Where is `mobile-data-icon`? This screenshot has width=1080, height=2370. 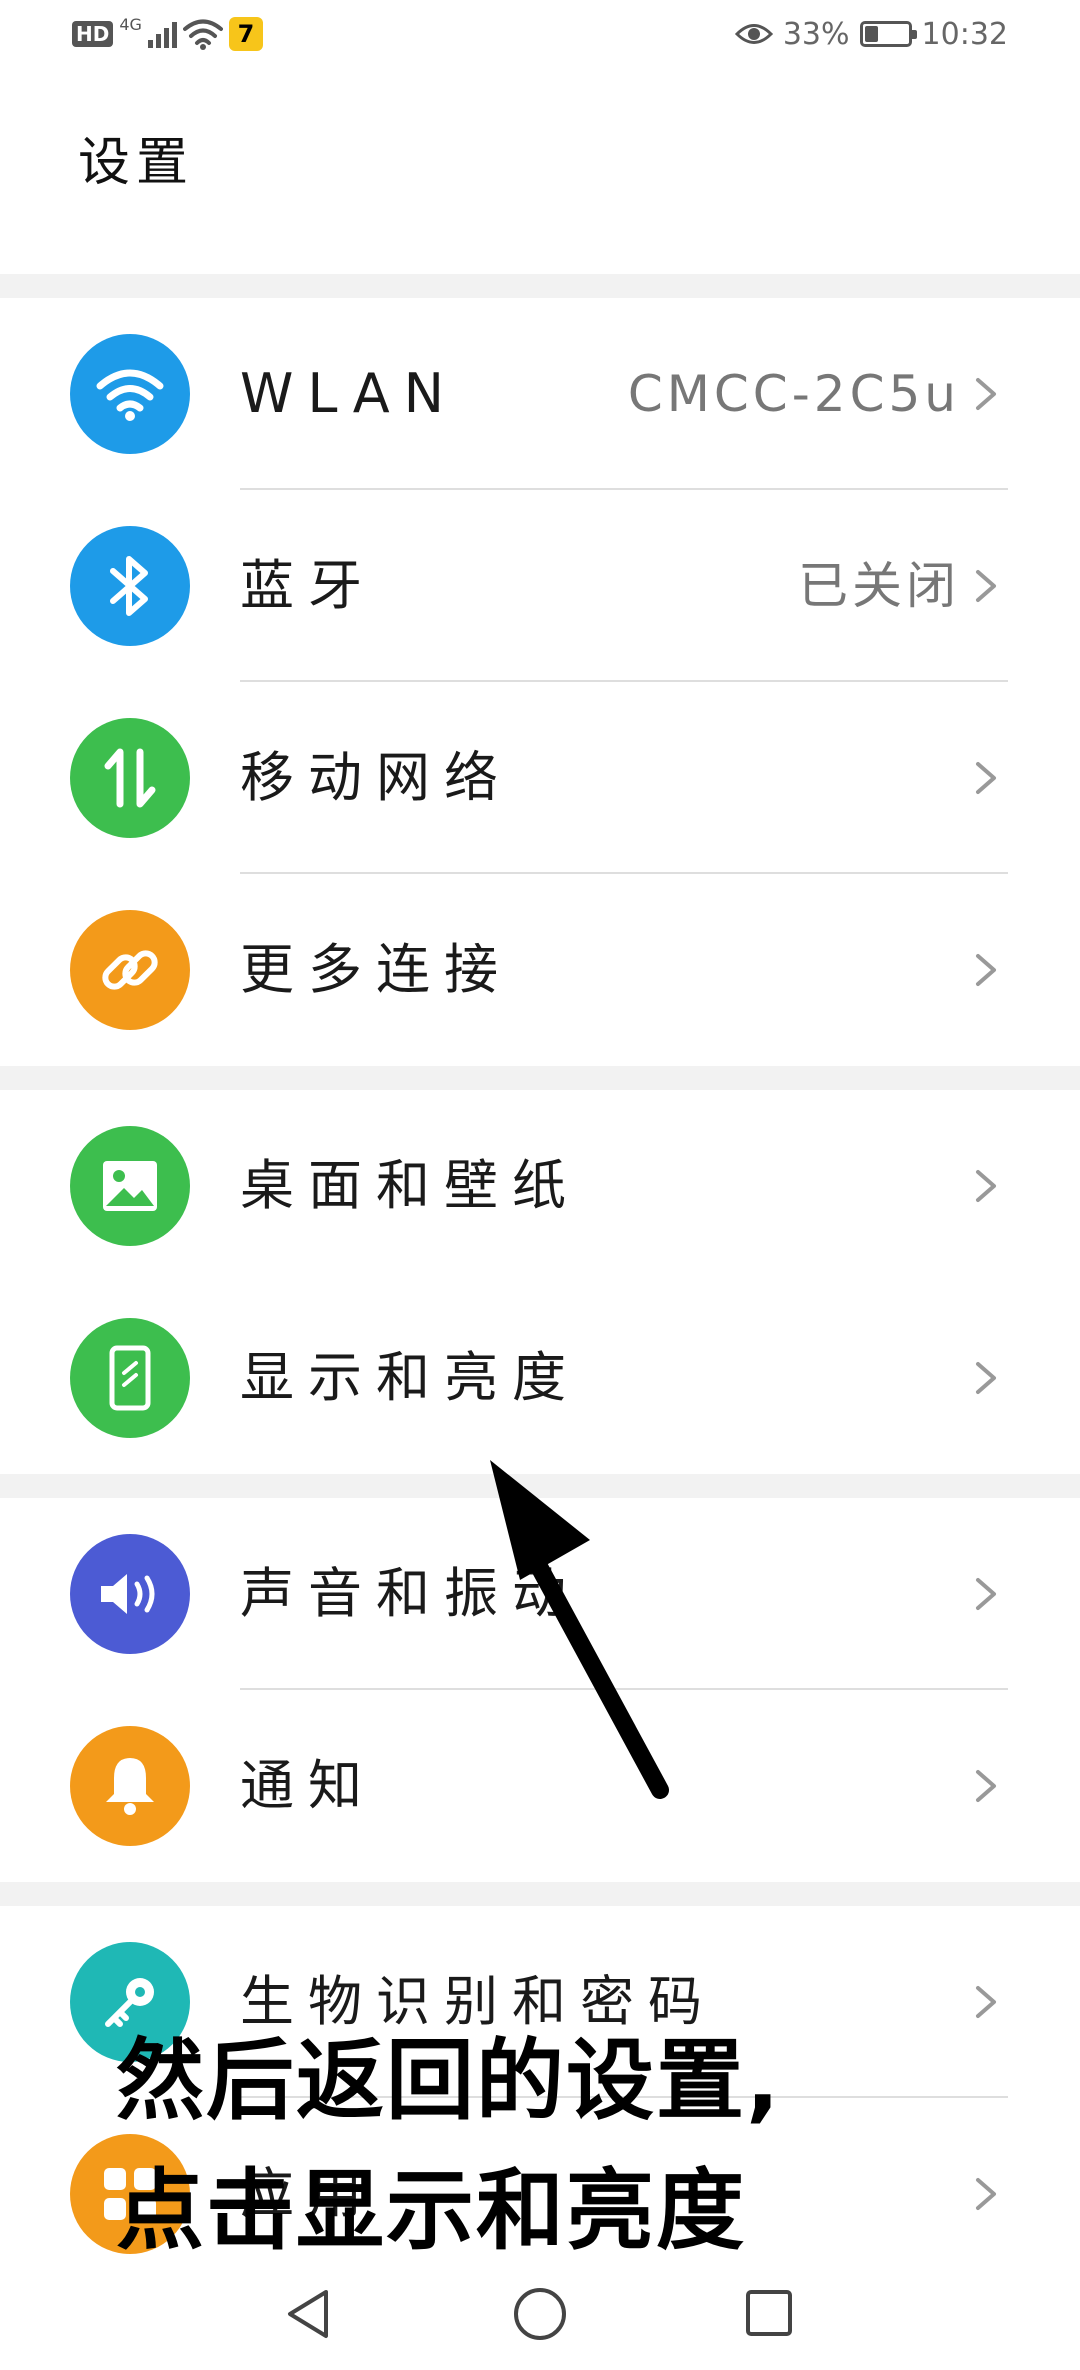
mobile-data-icon is located at coordinates (130, 778).